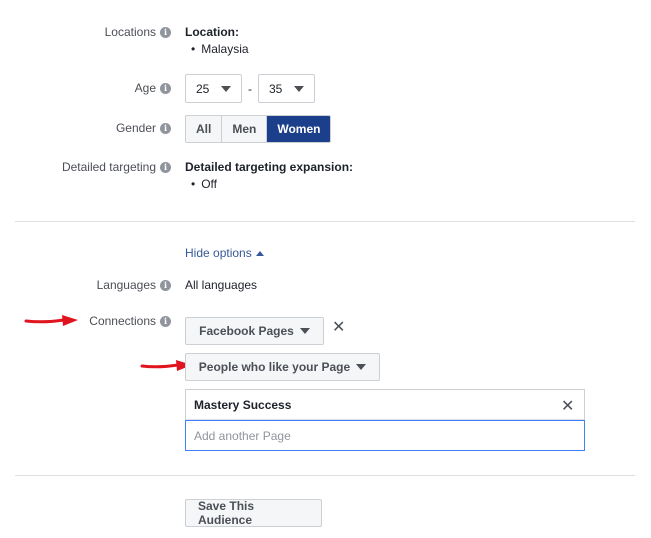  What do you see at coordinates (385, 435) in the screenshot?
I see `add-page-input` at bounding box center [385, 435].